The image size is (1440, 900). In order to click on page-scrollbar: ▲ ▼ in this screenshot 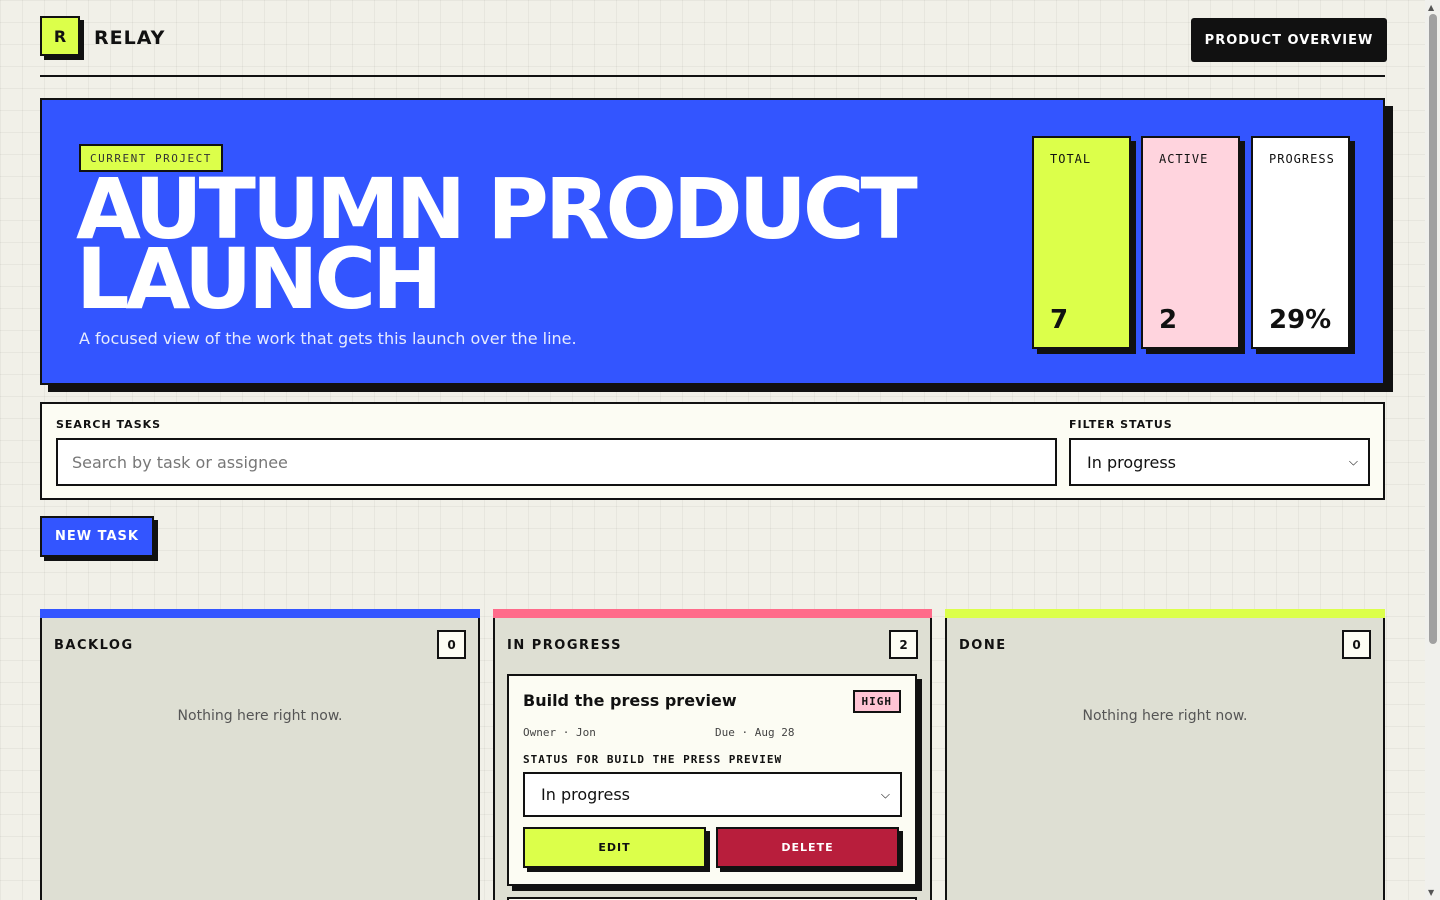, I will do `click(1432, 450)`.